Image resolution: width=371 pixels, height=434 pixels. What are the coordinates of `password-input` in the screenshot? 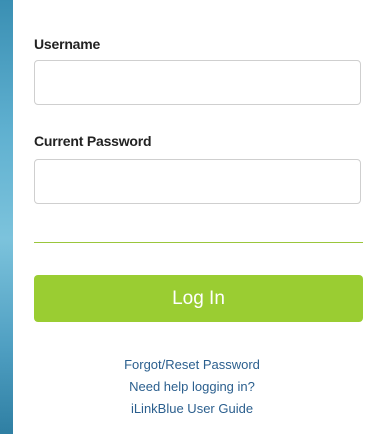 It's located at (197, 181).